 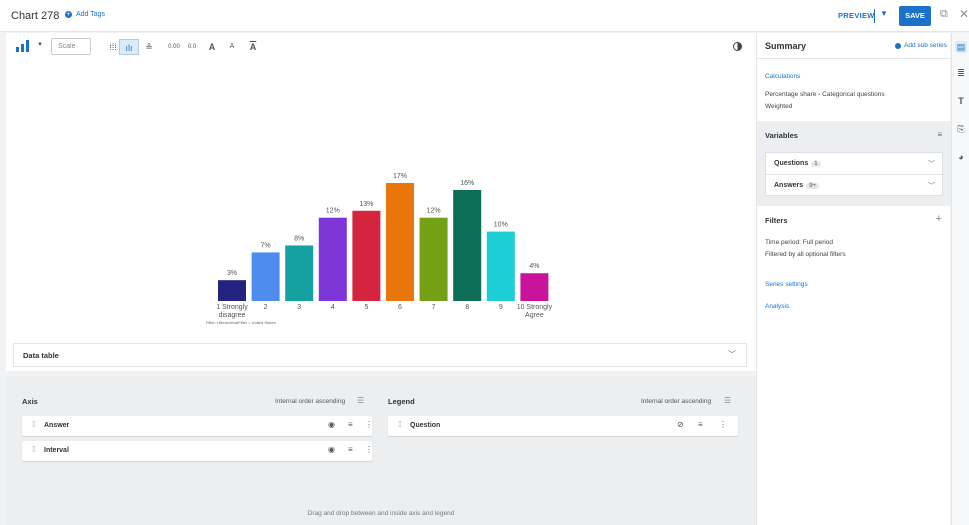 I want to click on expand-icon: ⧉, so click(x=944, y=14).